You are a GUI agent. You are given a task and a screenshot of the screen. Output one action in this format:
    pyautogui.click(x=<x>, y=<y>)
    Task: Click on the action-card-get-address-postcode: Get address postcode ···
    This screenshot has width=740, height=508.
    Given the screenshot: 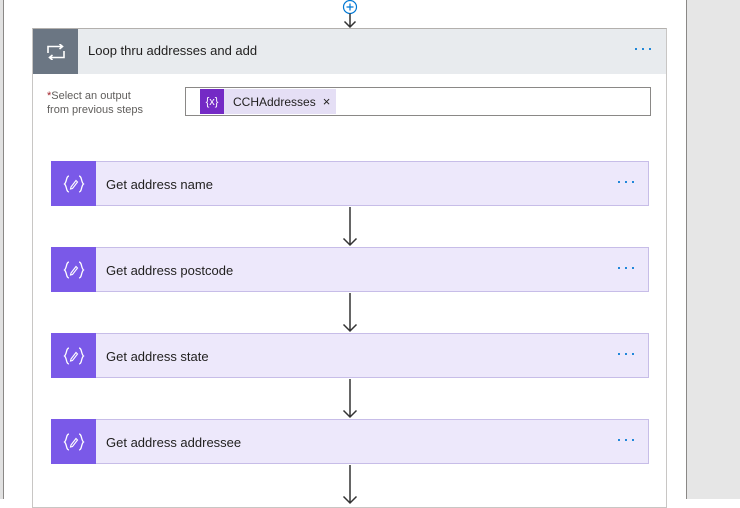 What is the action you would take?
    pyautogui.click(x=350, y=269)
    